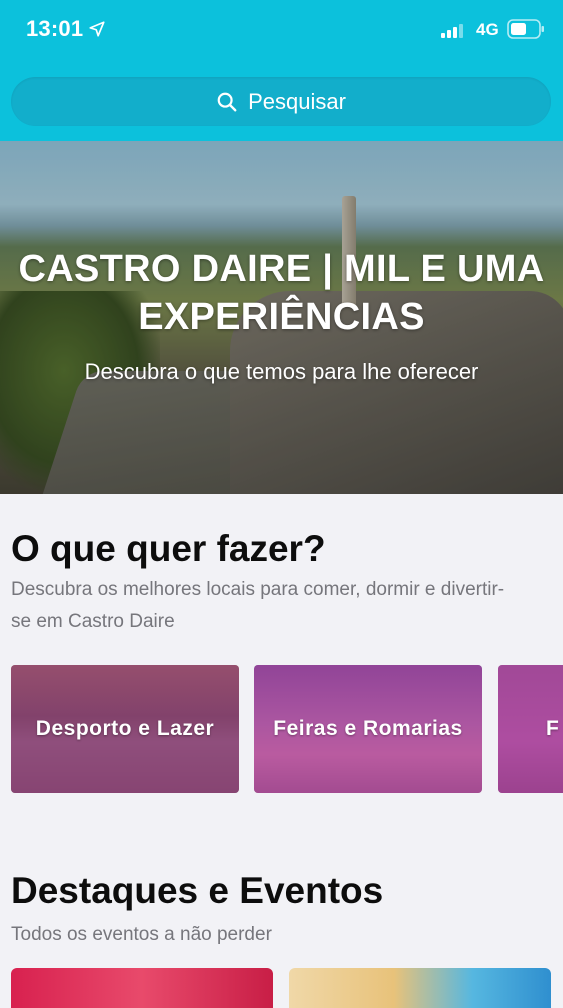  I want to click on network-type: 4G, so click(487, 29).